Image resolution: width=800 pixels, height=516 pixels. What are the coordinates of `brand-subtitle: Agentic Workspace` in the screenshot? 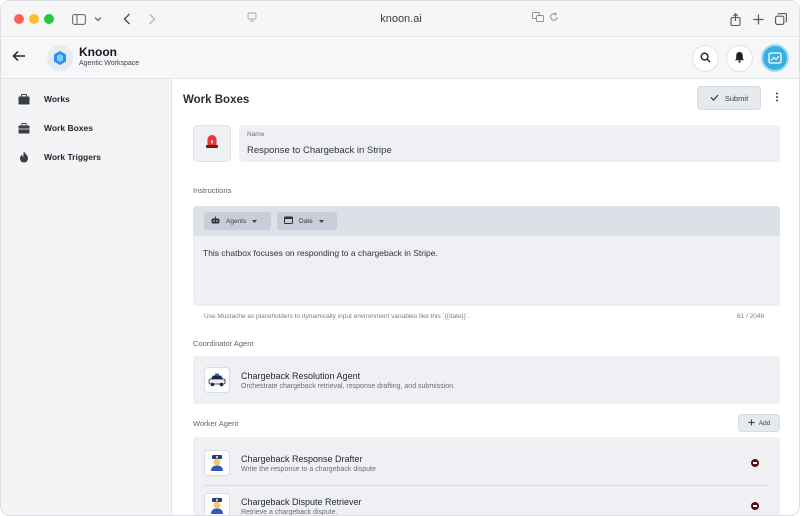 It's located at (109, 63).